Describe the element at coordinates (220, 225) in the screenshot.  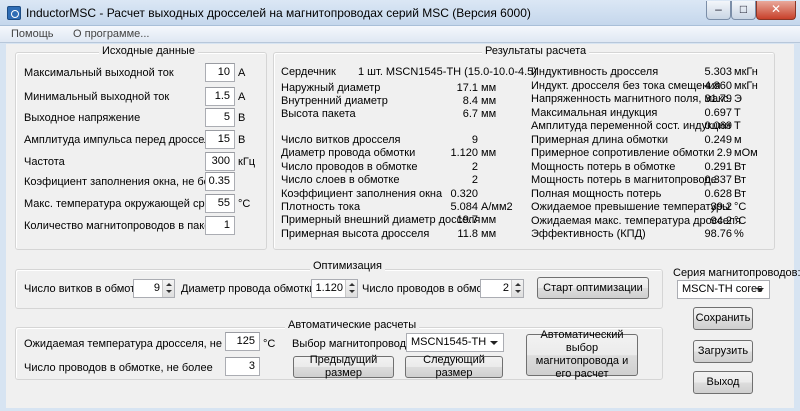
I see `input-field: 1` at that location.